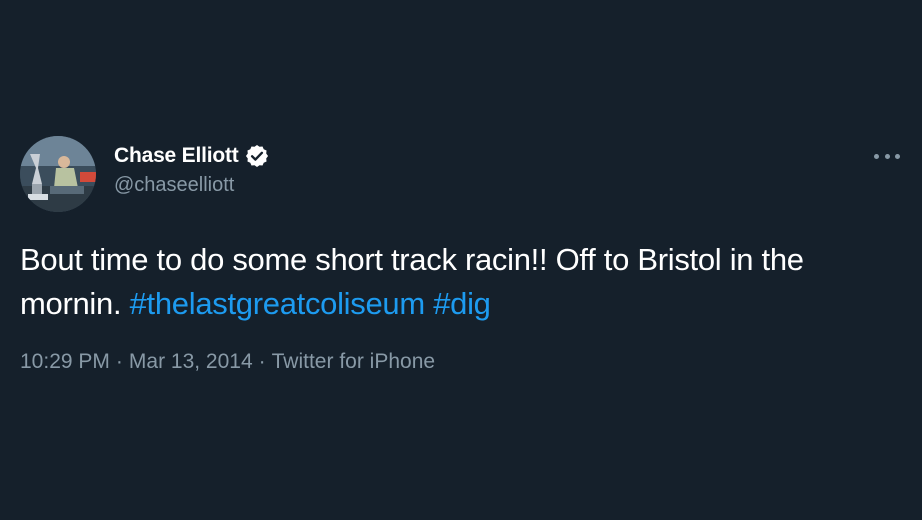 The height and width of the screenshot is (520, 922). I want to click on hashtag-link: #thelastgreatcoliseum, so click(278, 303).